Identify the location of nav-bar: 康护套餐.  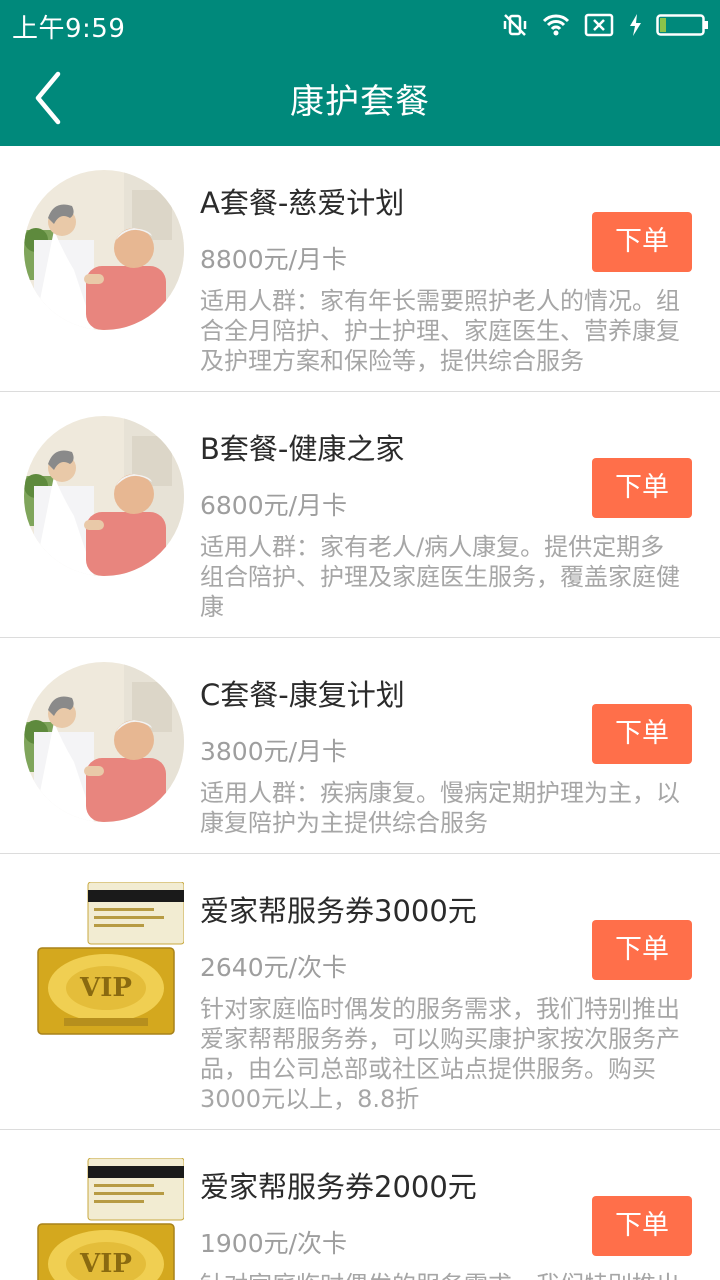
(360, 98).